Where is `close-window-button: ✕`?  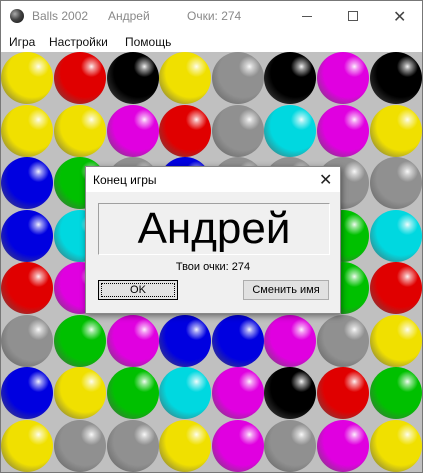 close-window-button: ✕ is located at coordinates (399, 16).